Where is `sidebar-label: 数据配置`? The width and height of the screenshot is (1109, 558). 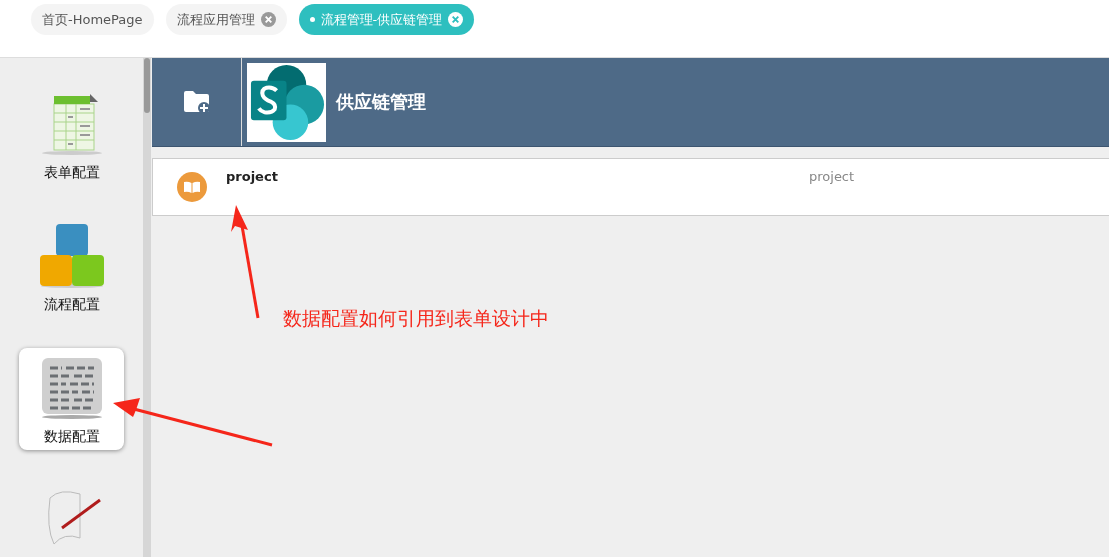 sidebar-label: 数据配置 is located at coordinates (71, 437).